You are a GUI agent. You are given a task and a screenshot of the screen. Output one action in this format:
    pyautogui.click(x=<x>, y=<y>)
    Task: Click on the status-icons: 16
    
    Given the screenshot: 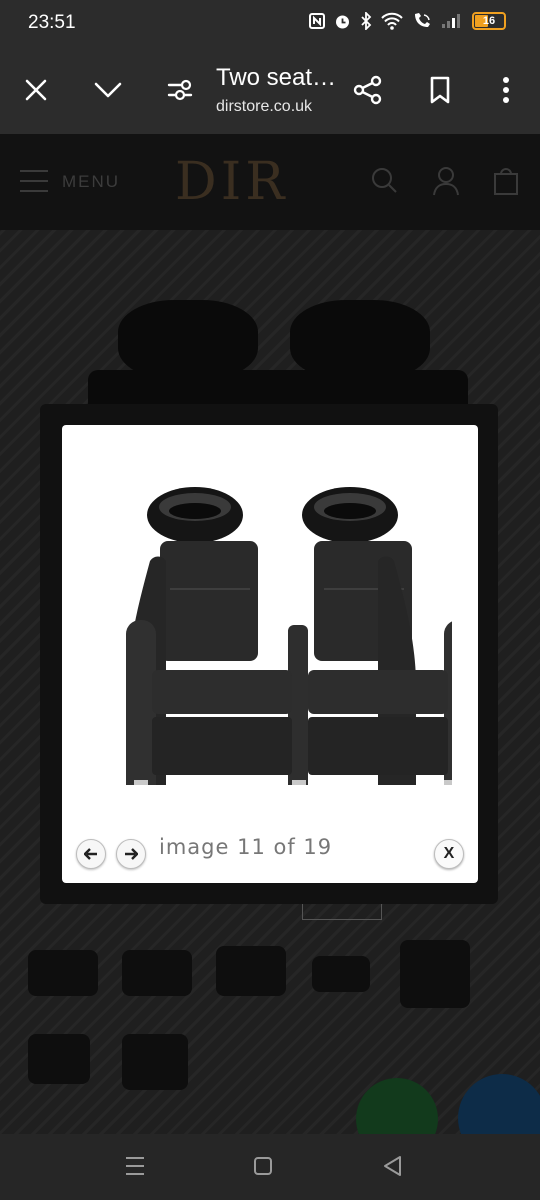 What is the action you would take?
    pyautogui.click(x=407, y=21)
    